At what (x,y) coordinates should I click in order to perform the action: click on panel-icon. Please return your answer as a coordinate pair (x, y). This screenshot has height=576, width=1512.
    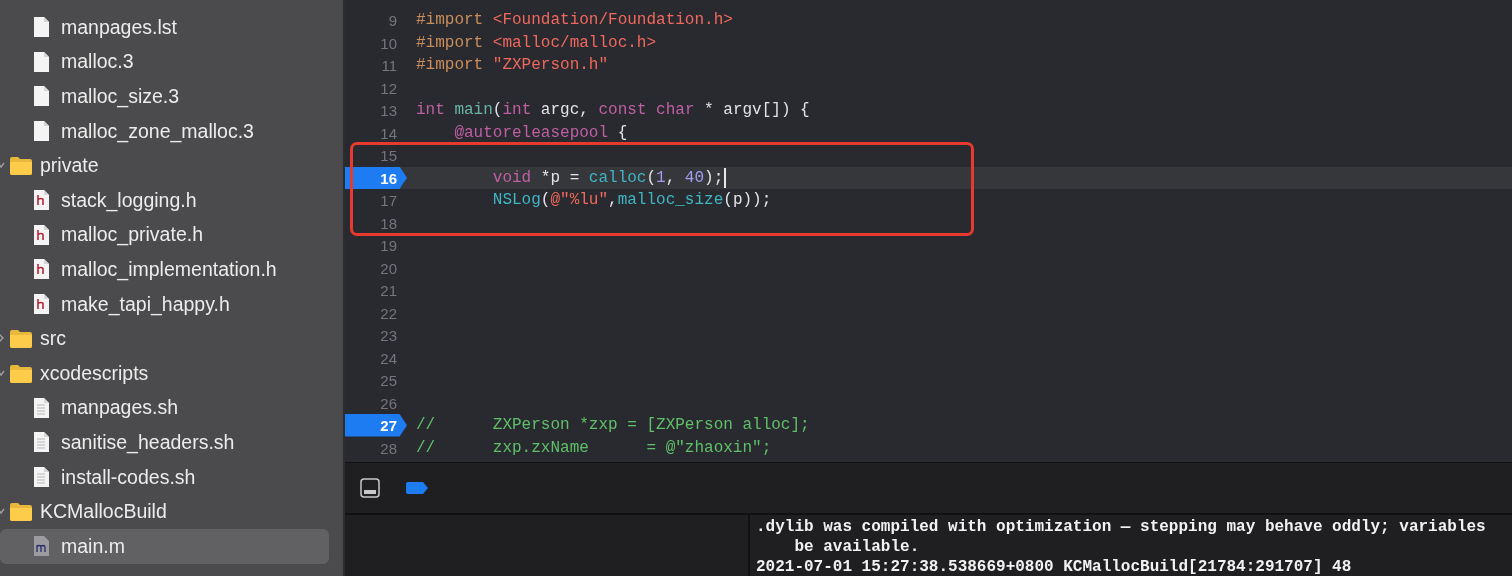
    Looking at the image, I should click on (370, 488).